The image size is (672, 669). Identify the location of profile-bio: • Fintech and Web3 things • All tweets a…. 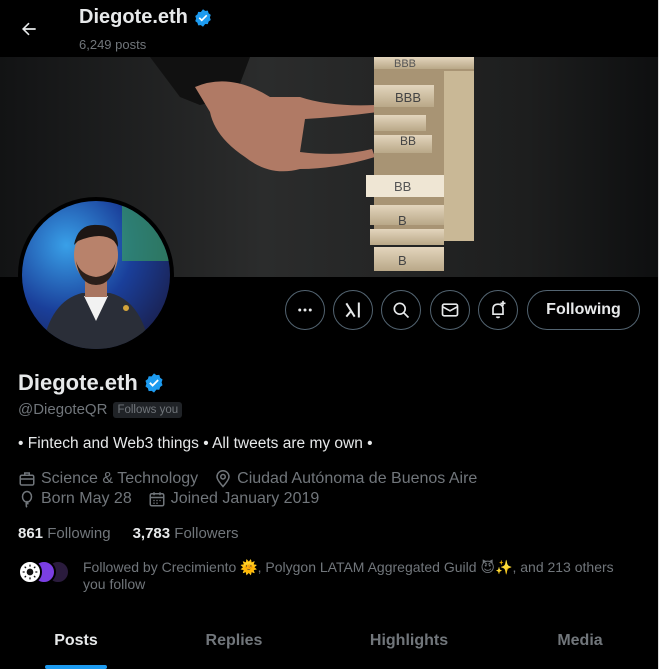
(195, 443).